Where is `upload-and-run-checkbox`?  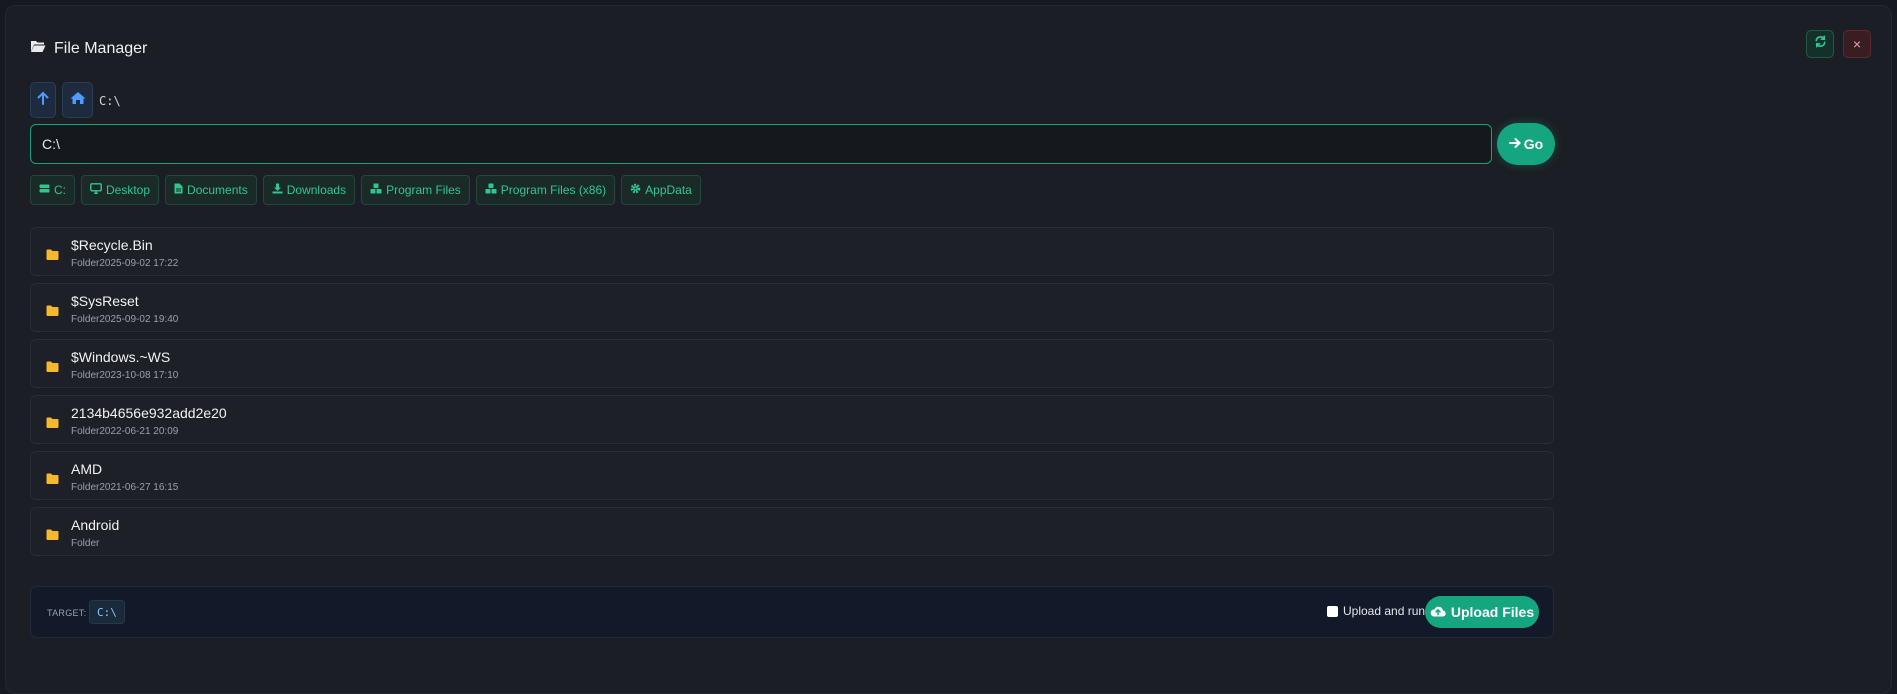
upload-and-run-checkbox is located at coordinates (1332, 611).